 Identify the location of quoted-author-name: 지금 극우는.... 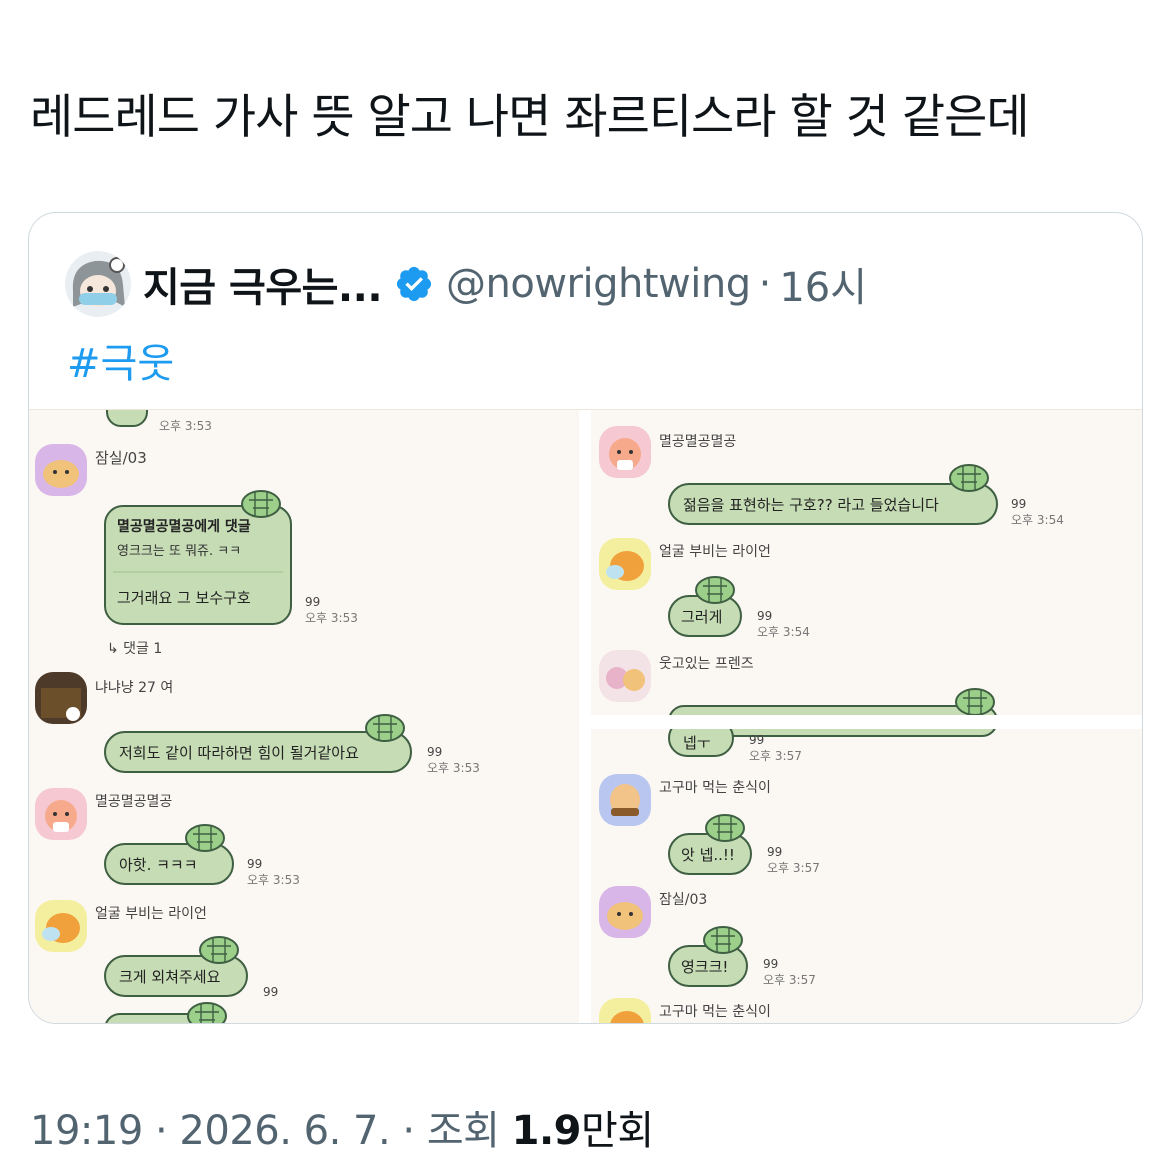
(263, 284).